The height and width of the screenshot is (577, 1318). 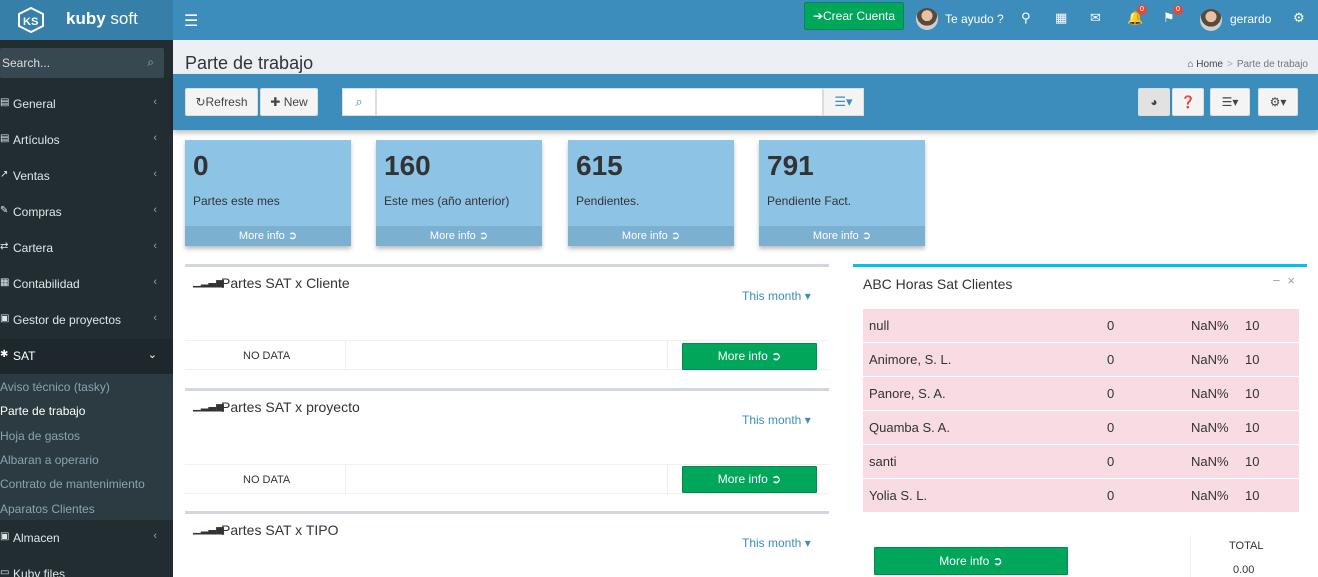 I want to click on pie-chart-icon: ◕, so click(x=1154, y=102).